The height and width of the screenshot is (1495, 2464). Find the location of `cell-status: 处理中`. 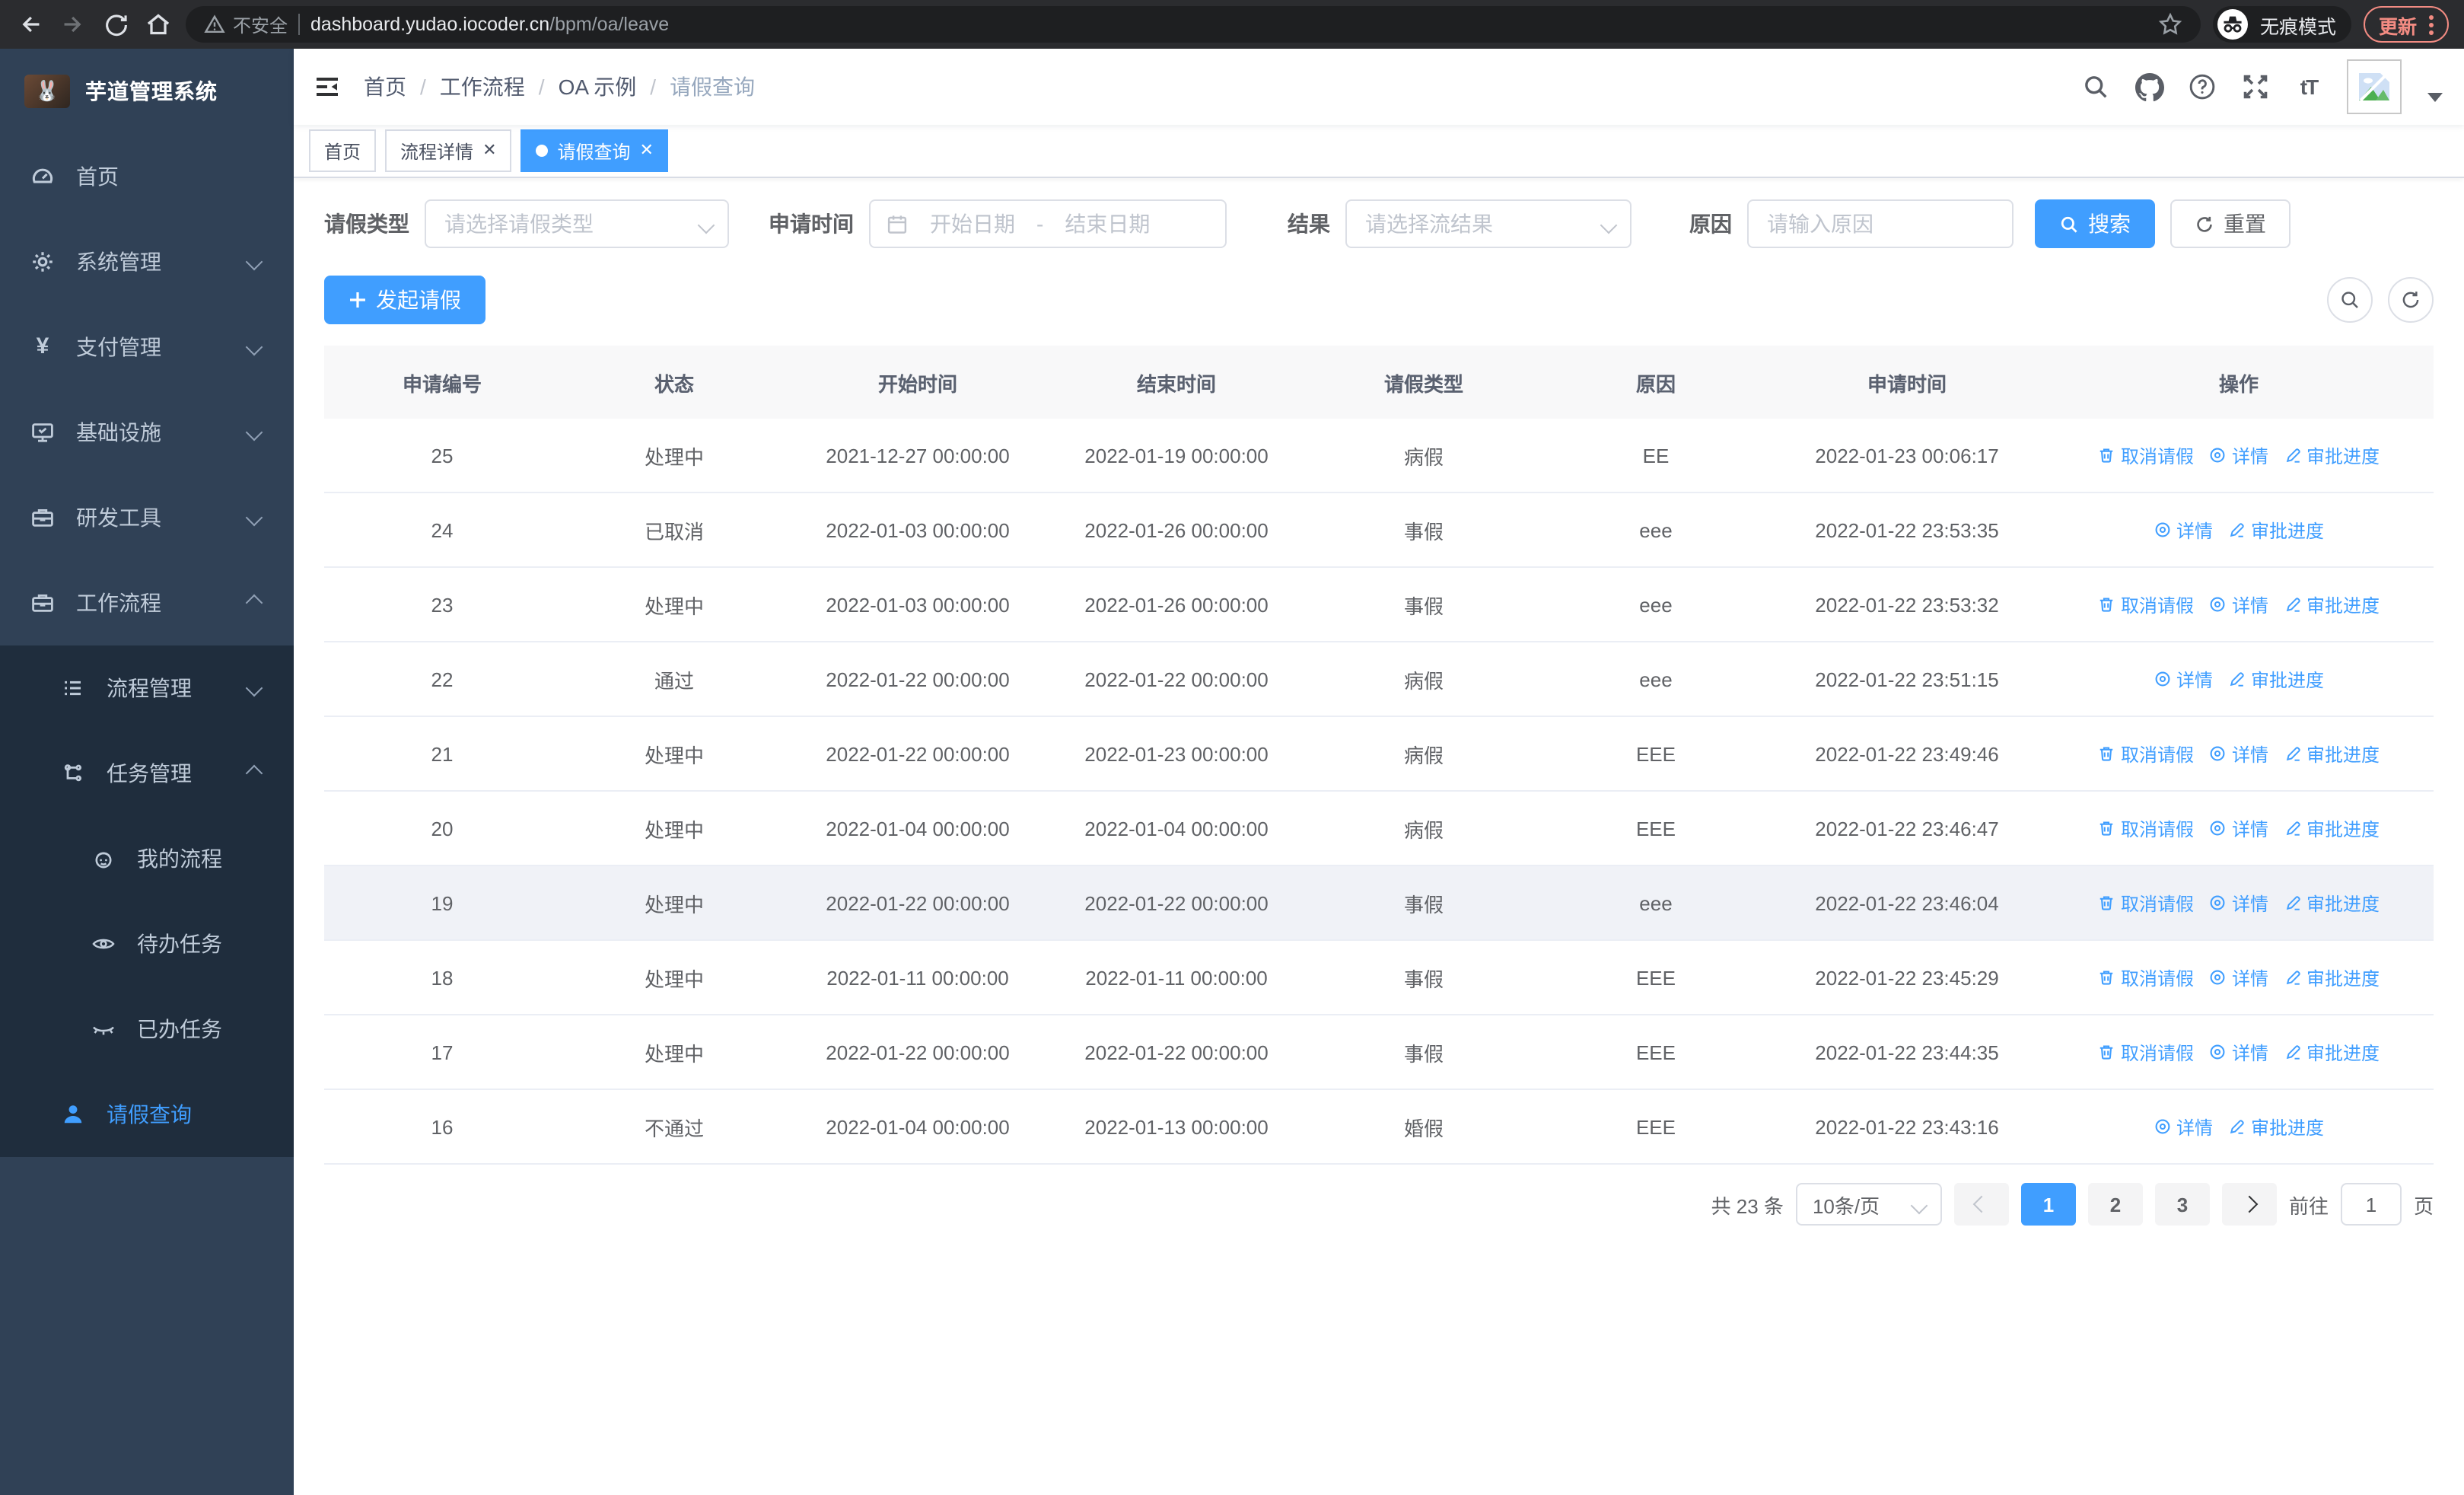

cell-status: 处理中 is located at coordinates (674, 605).